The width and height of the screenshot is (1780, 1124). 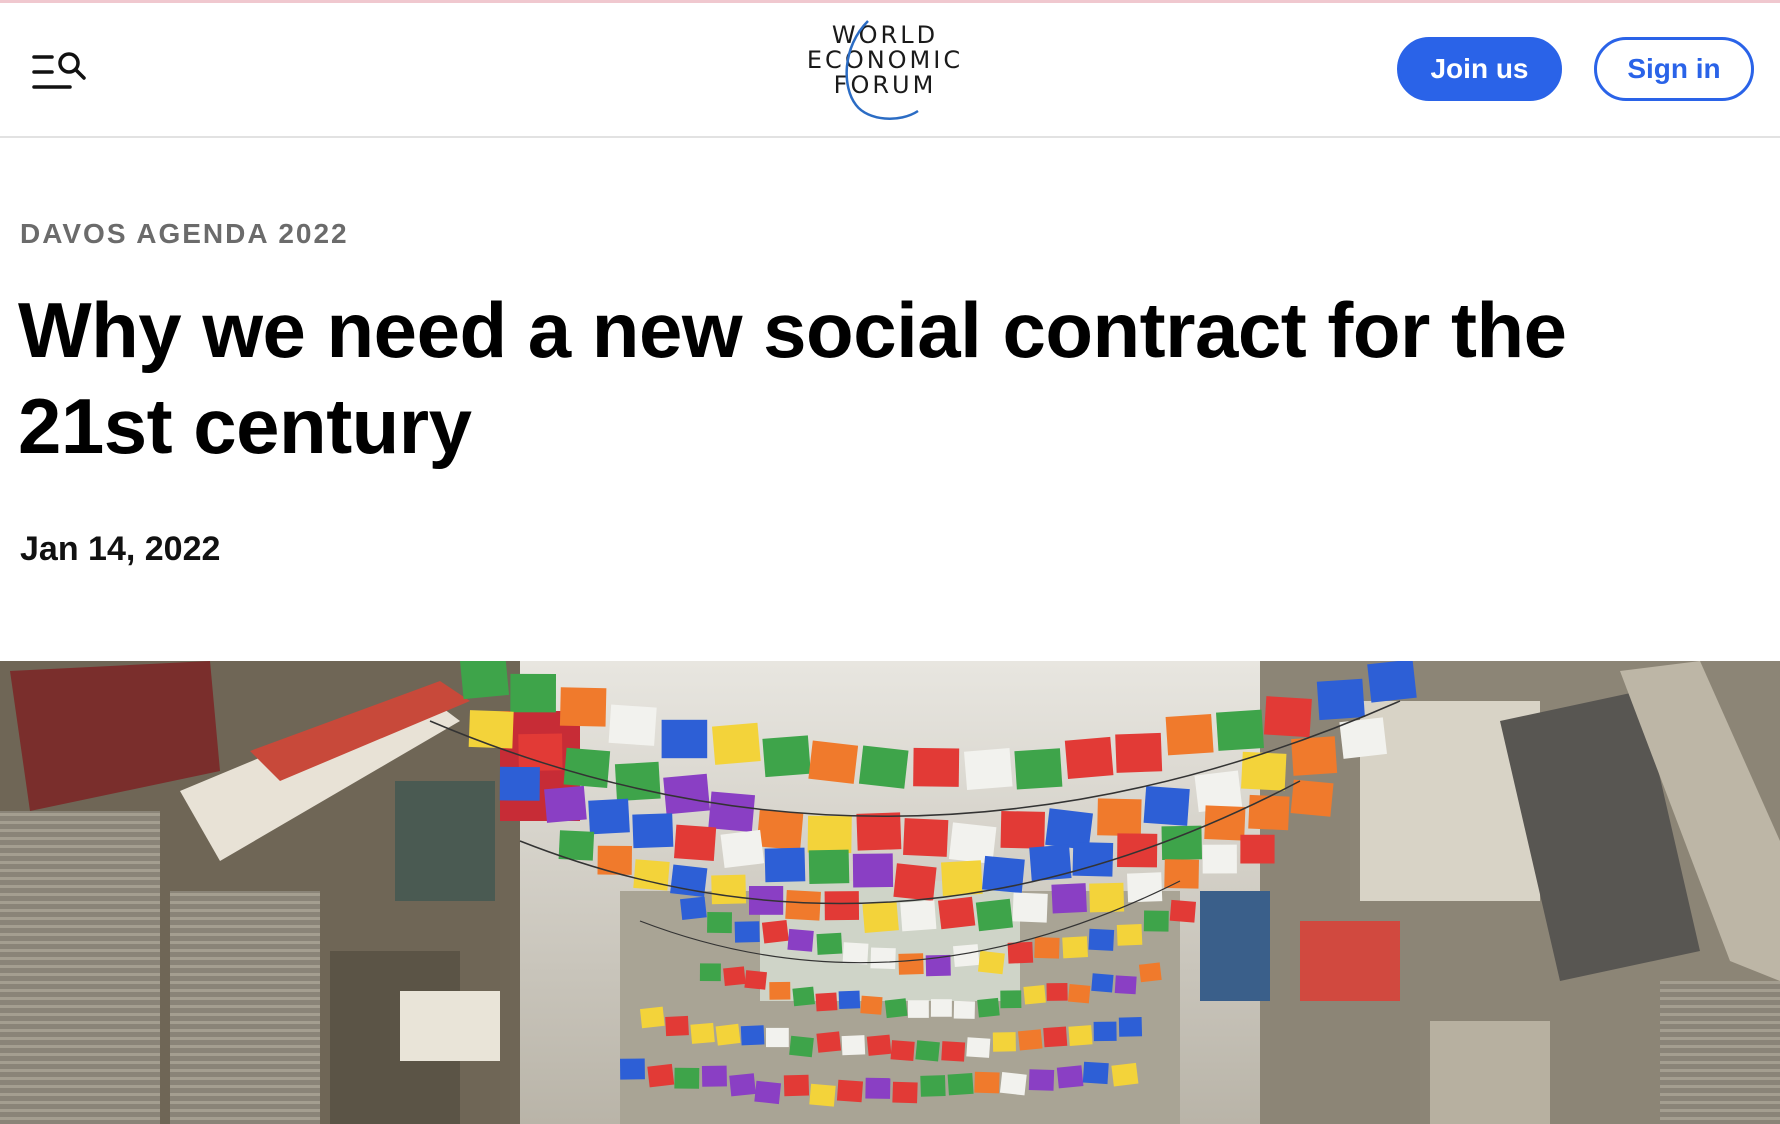 I want to click on site-header: WORLD ECONOMIC FORUM Join us Sign in, so click(x=890, y=70).